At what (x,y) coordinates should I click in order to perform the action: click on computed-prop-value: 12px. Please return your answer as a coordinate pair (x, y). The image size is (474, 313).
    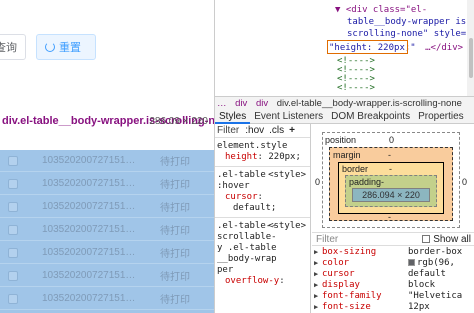
    Looking at the image, I should click on (419, 307).